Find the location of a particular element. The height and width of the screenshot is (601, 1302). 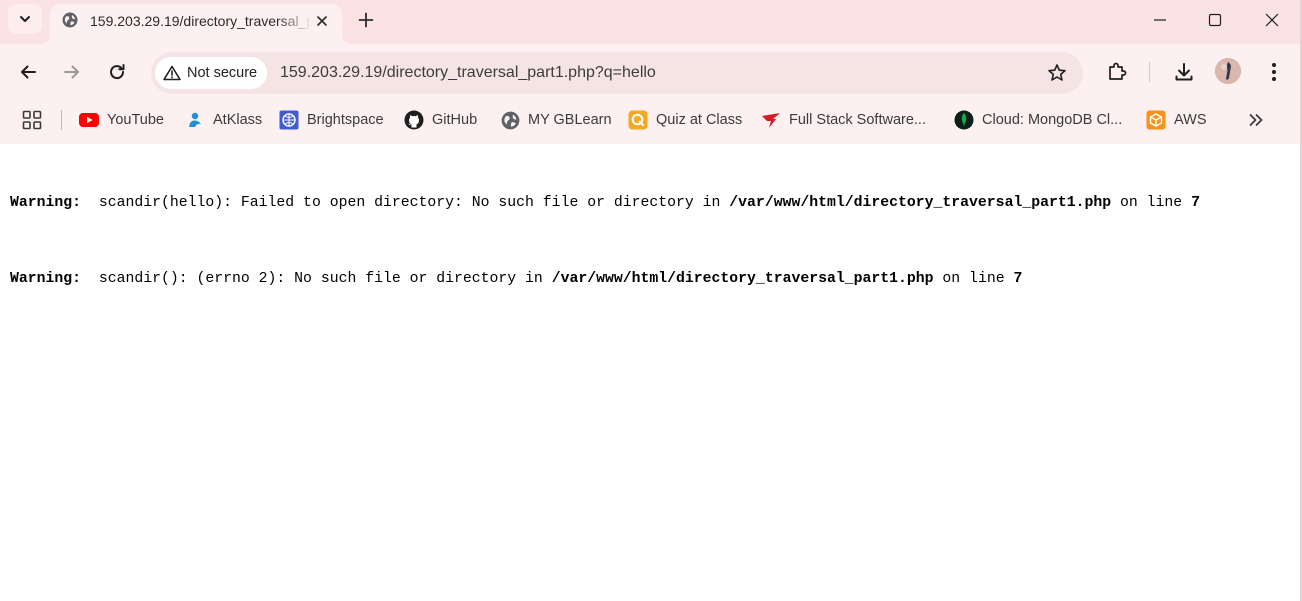

mongodb-icon is located at coordinates (964, 120).